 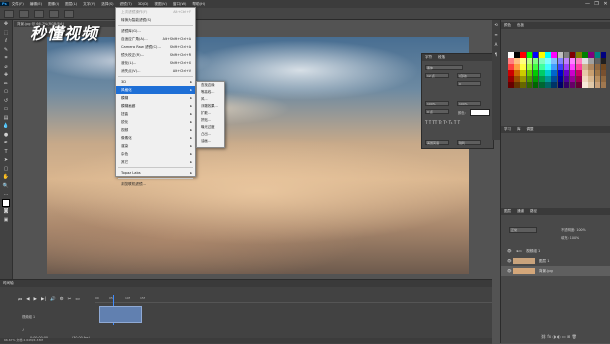 What do you see at coordinates (9, 13) in the screenshot?
I see `tool-preset-picker` at bounding box center [9, 13].